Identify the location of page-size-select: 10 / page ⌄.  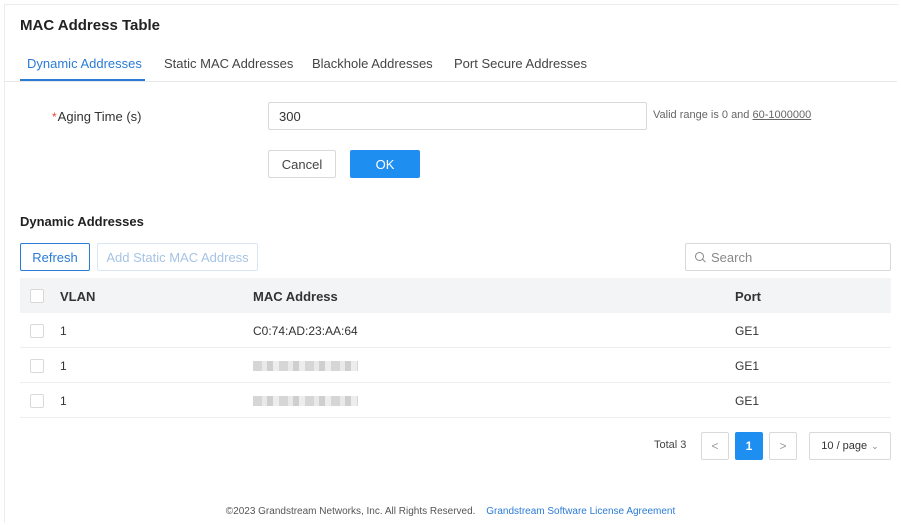
(850, 446).